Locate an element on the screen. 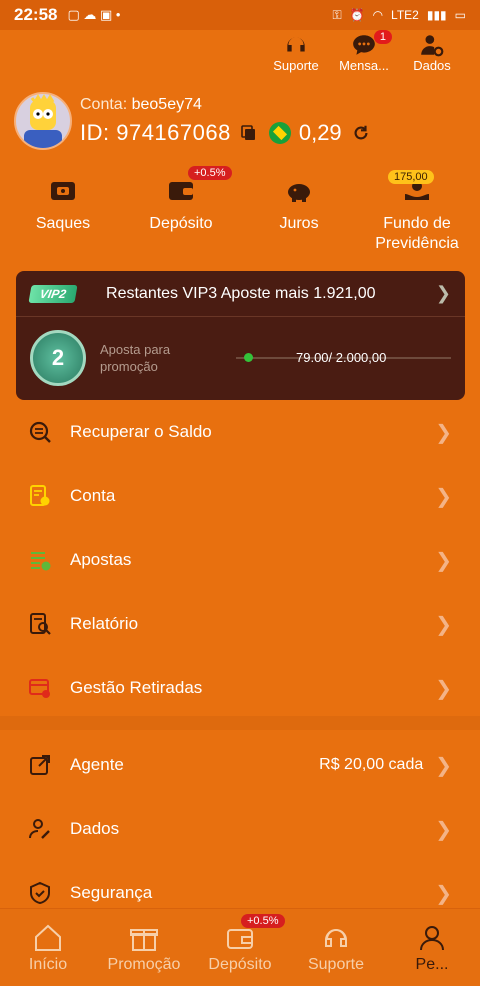 The height and width of the screenshot is (986, 480). profile-info: Conta: beo5ey74 ID: 974167068 0,29 is located at coordinates (225, 121).